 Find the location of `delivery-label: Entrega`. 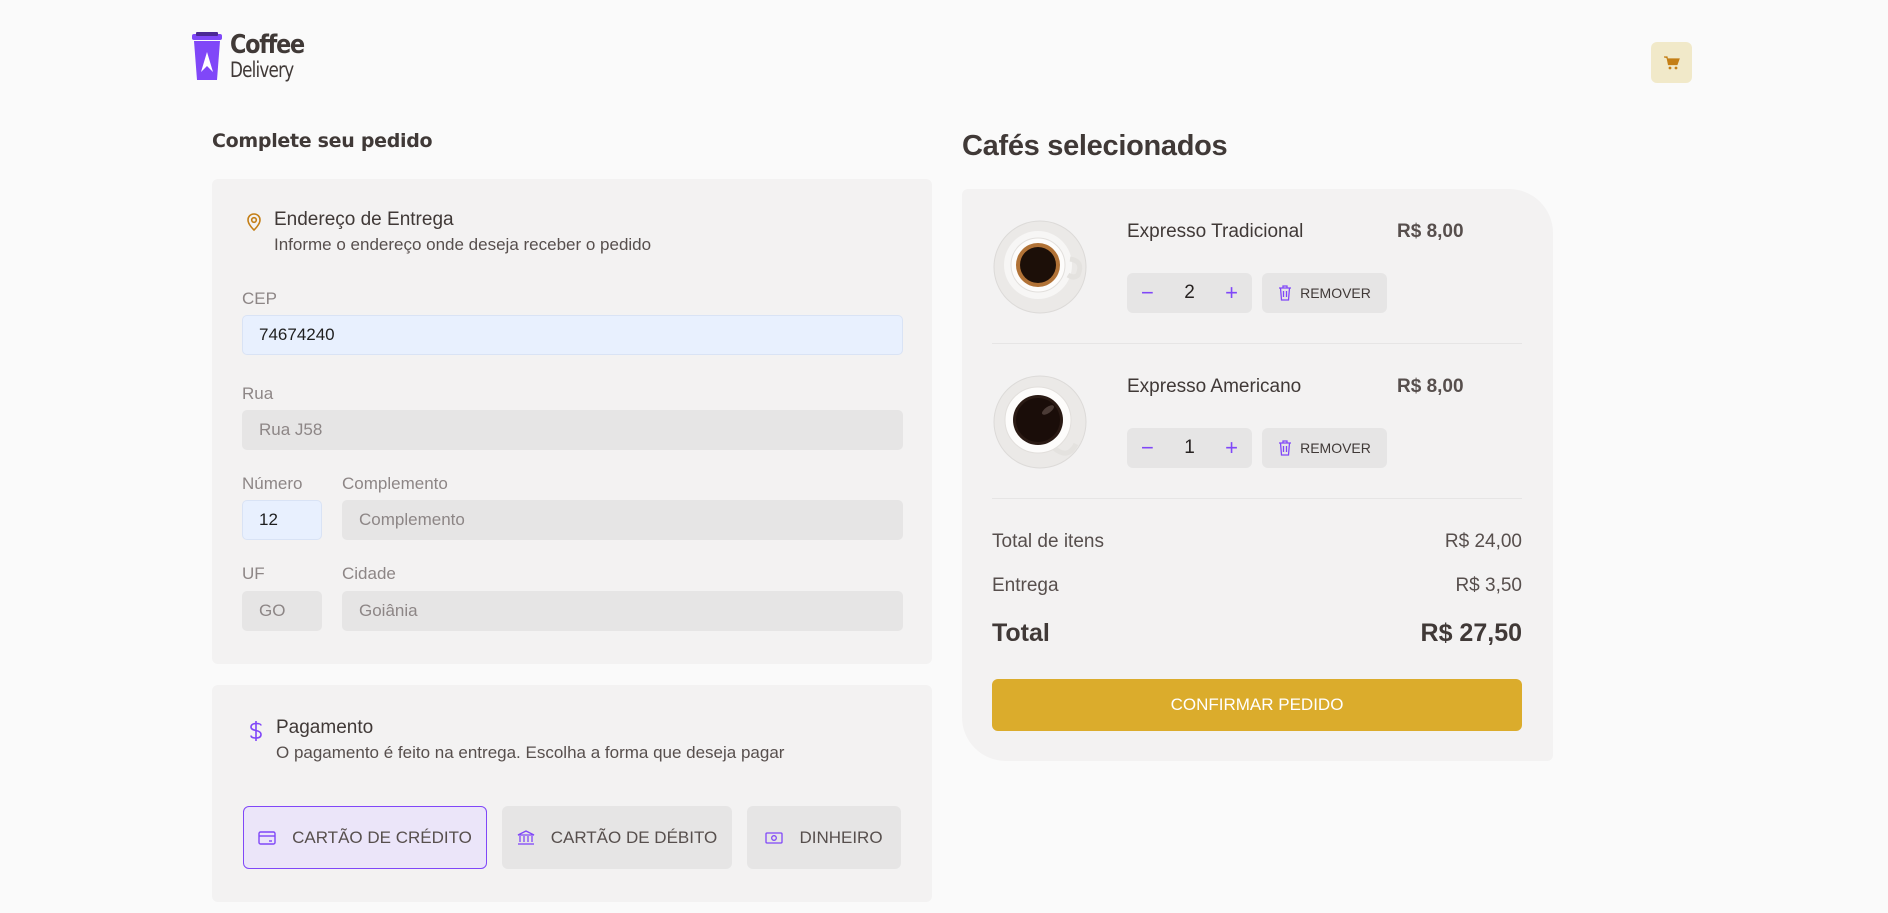

delivery-label: Entrega is located at coordinates (1025, 585).